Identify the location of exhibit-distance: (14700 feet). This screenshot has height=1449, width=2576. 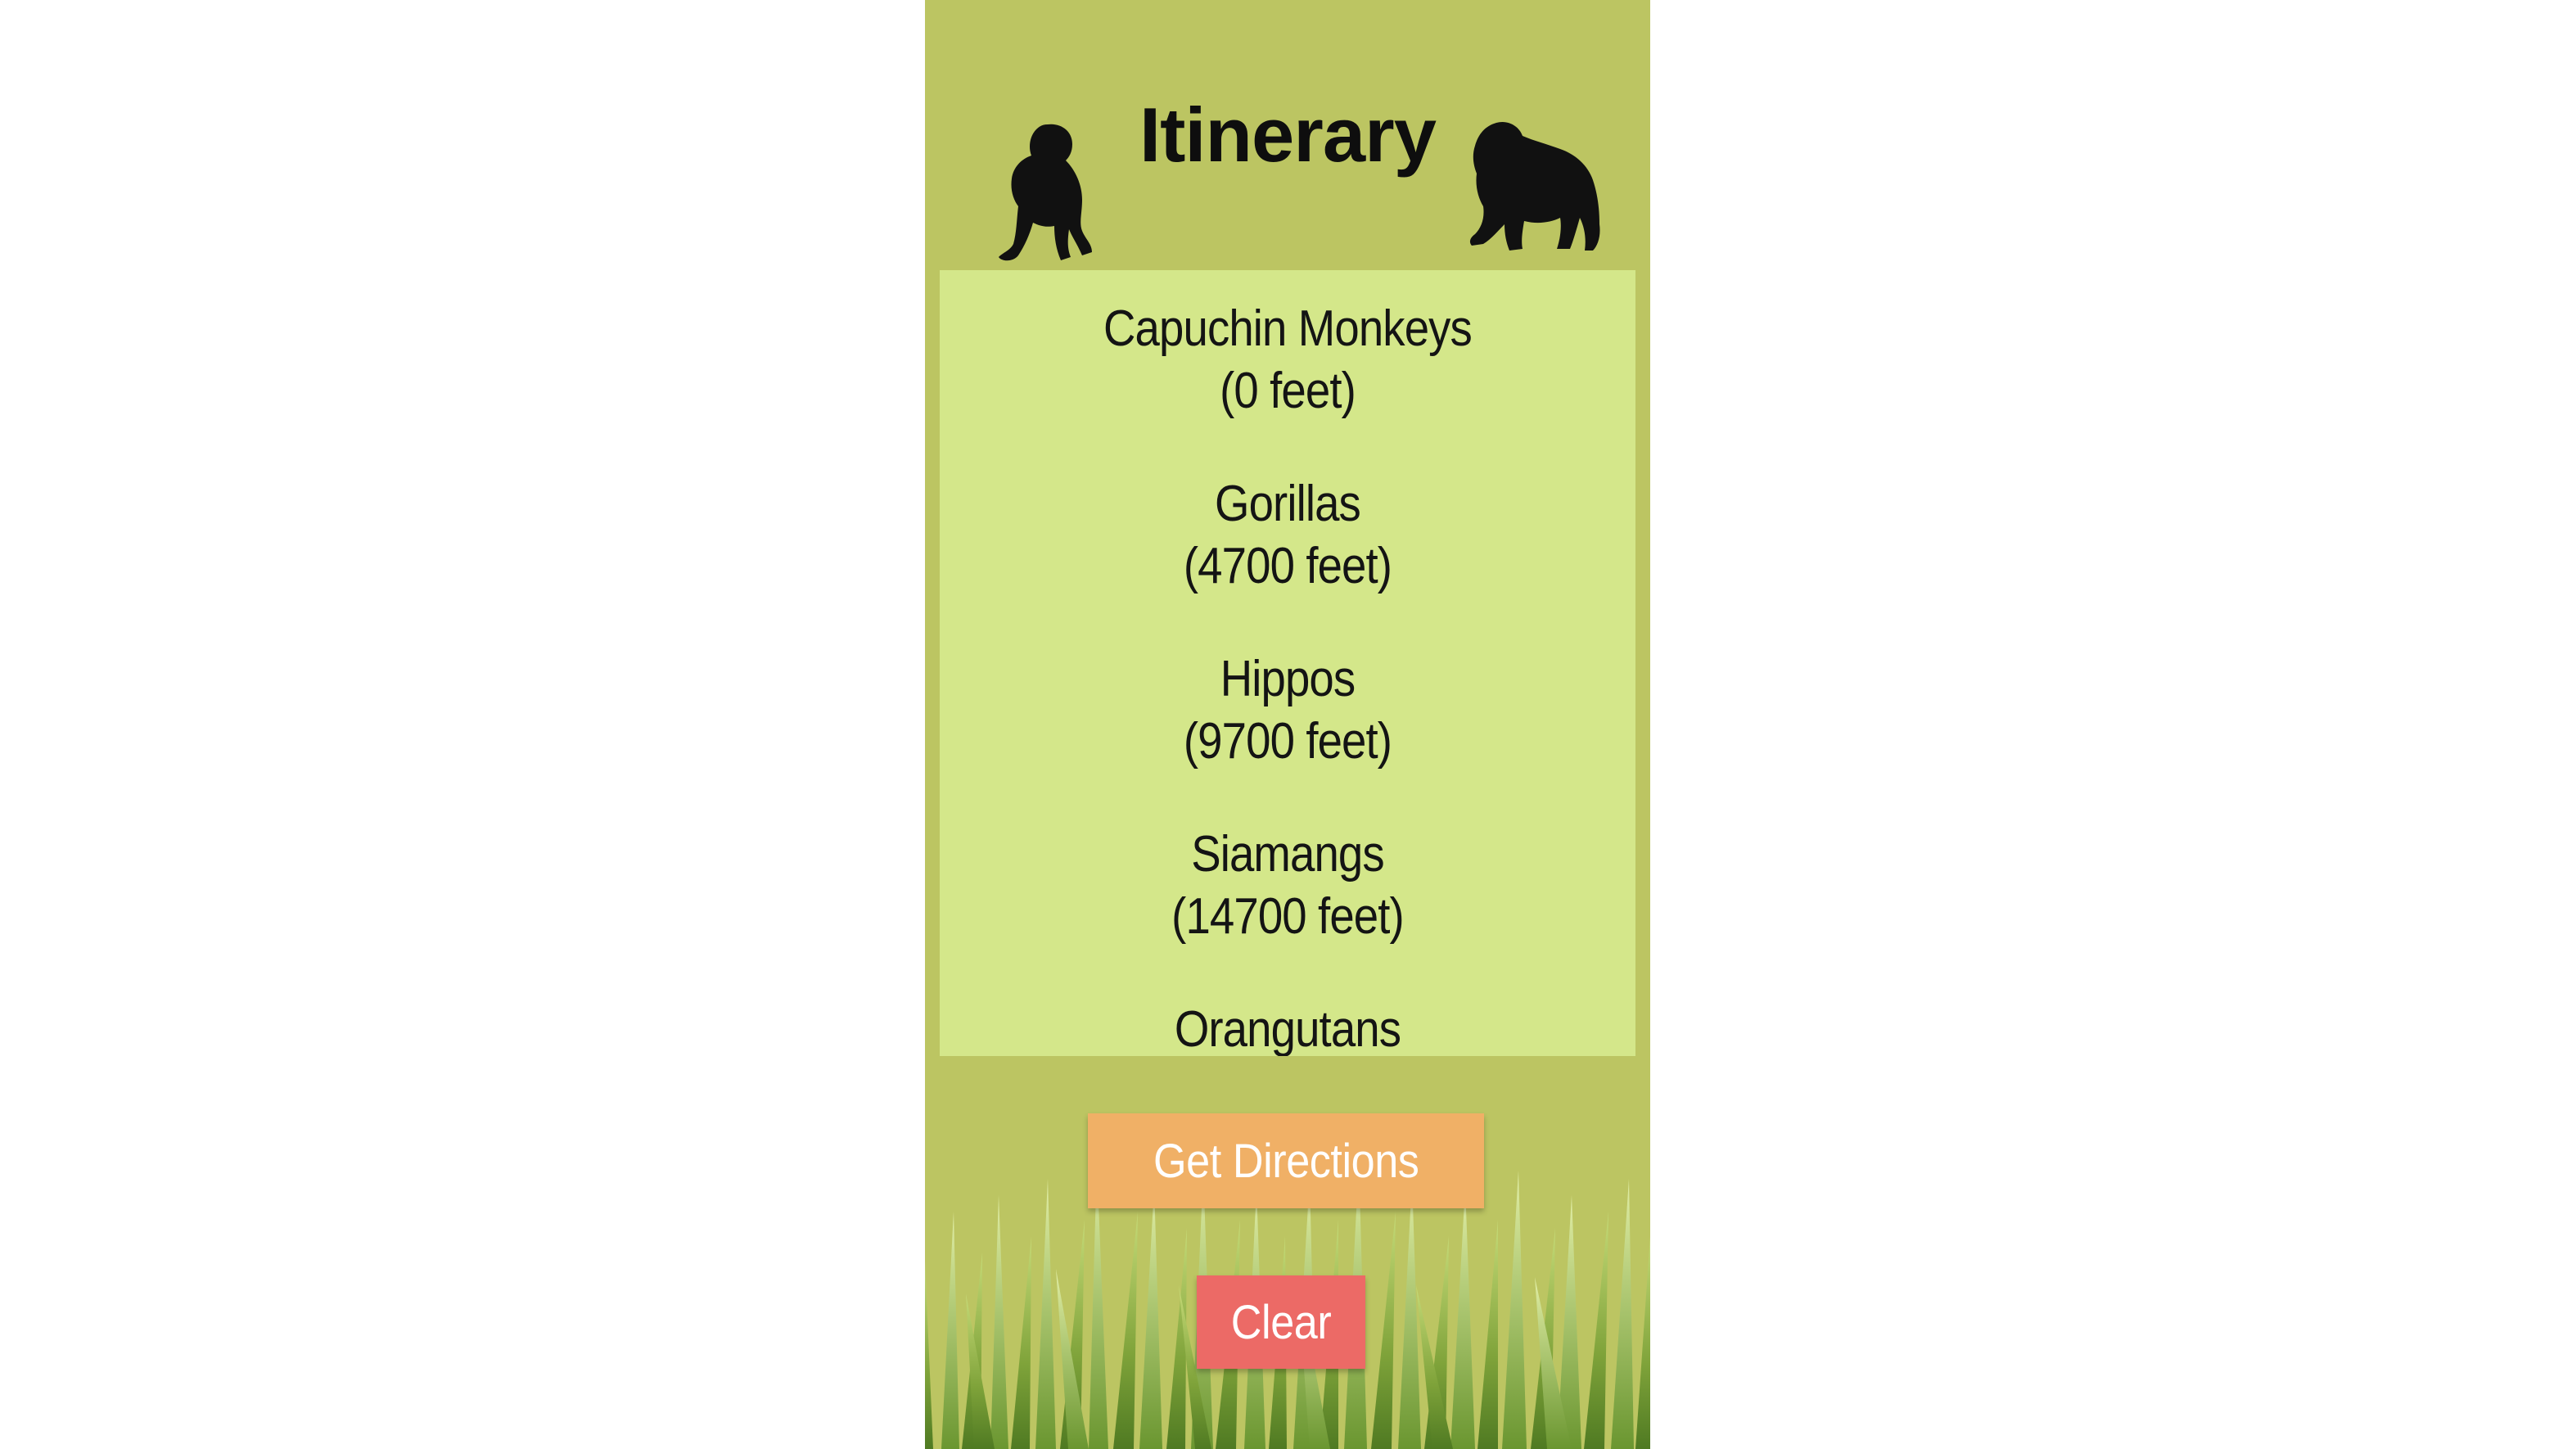
(1288, 916).